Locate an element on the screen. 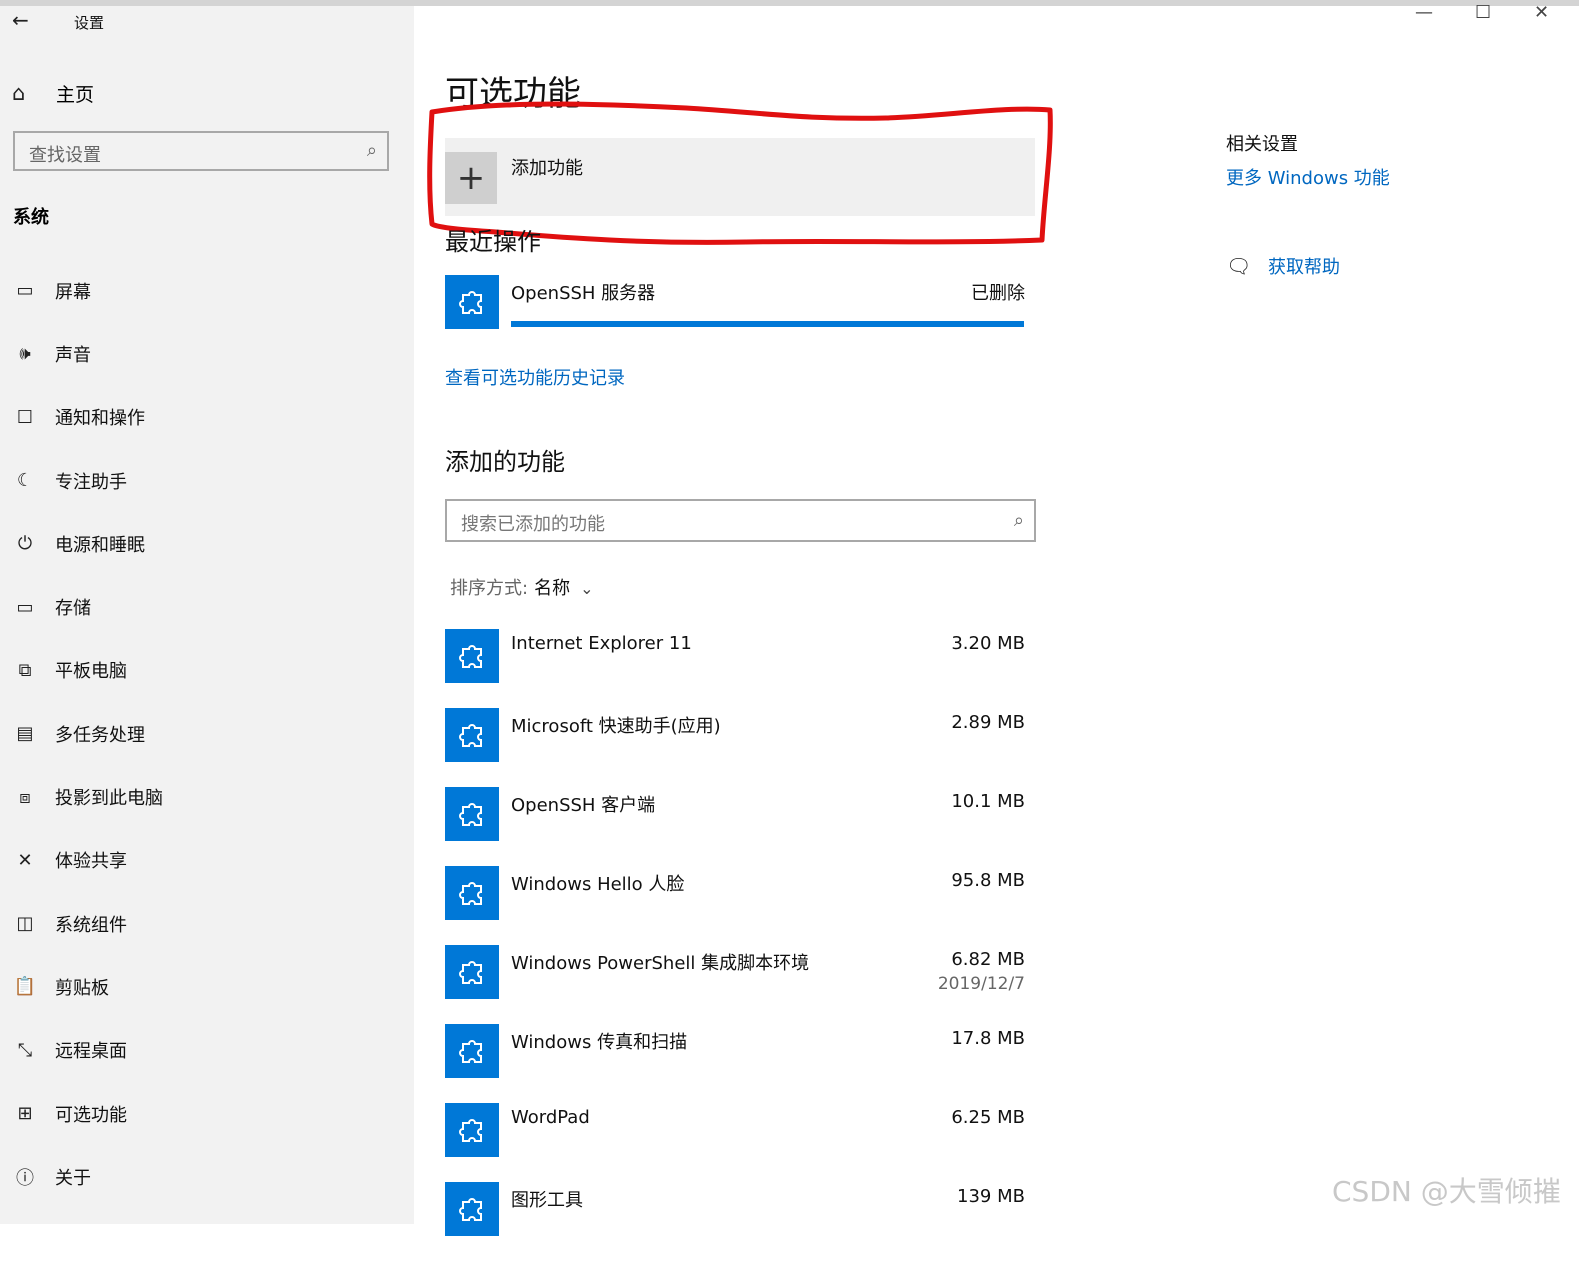 This screenshot has height=1261, width=1579. progress-bar is located at coordinates (767, 324).